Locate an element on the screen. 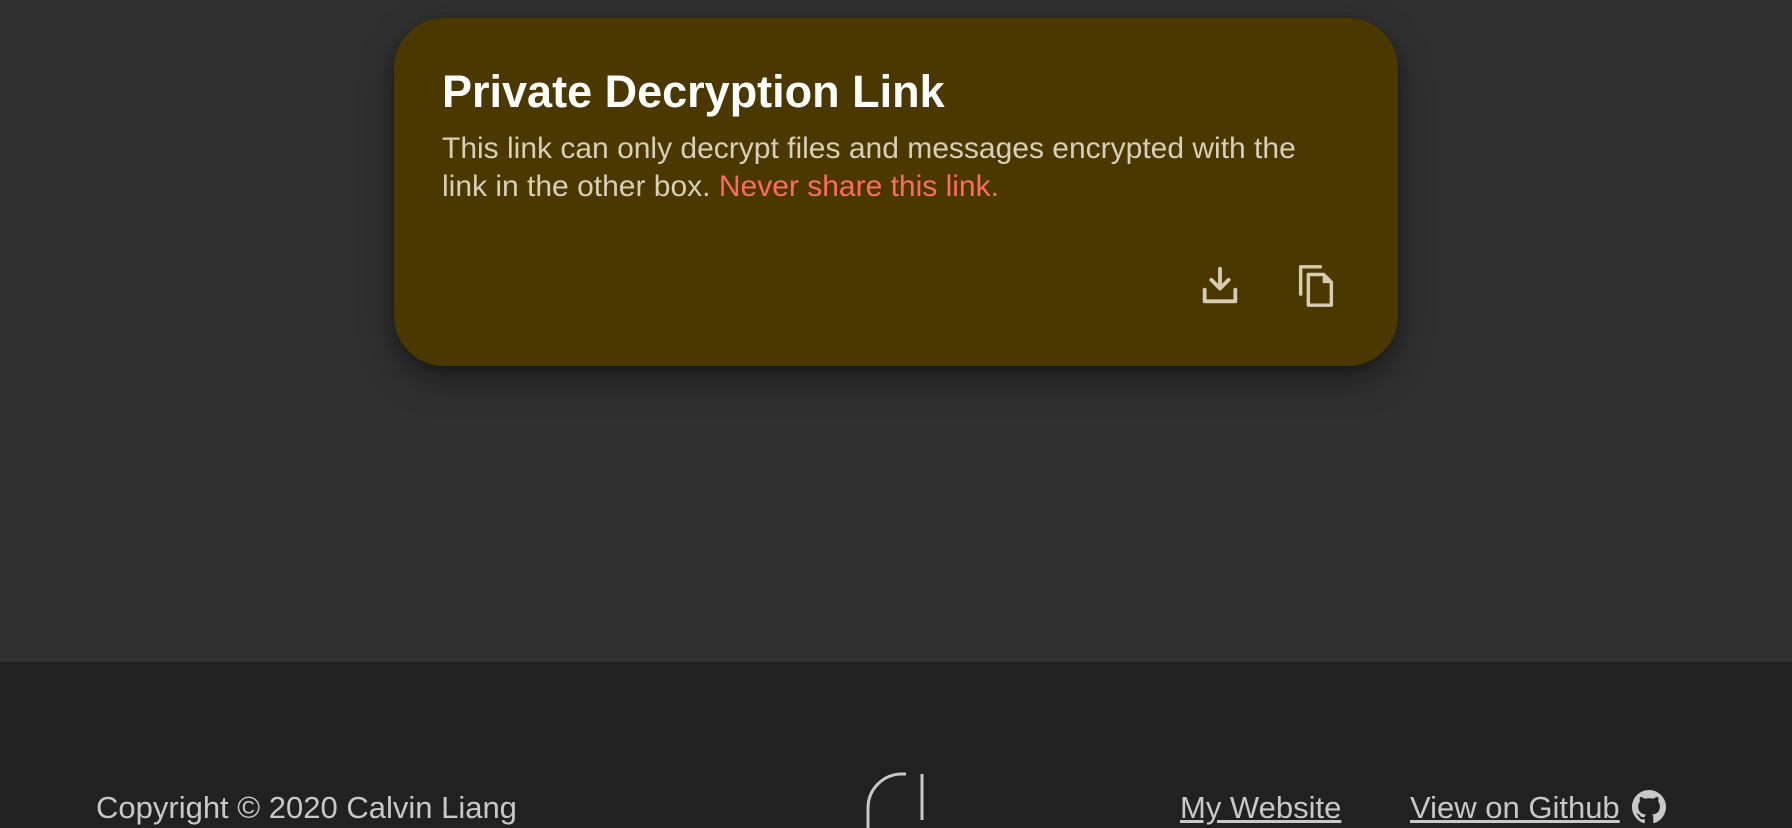  copyright-text: Copyright © 2020 Calvin Liang is located at coordinates (306, 807).